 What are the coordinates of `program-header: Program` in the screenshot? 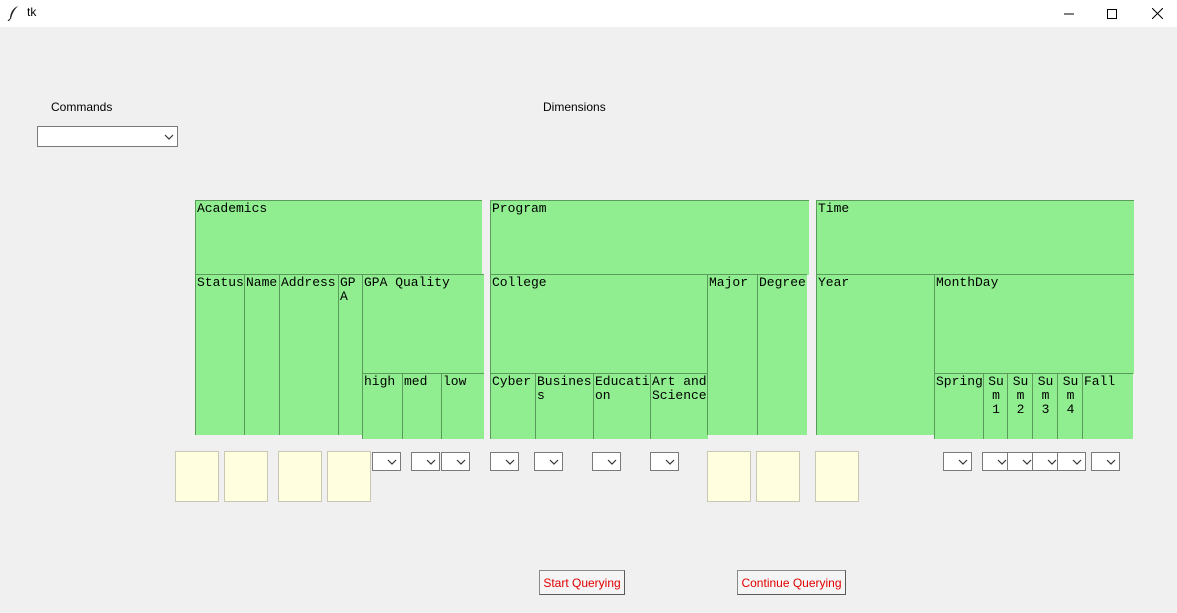 It's located at (649, 237).